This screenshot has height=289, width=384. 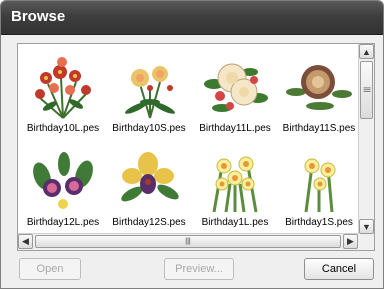 I want to click on chevron-right-icon: ▶, so click(x=350, y=241).